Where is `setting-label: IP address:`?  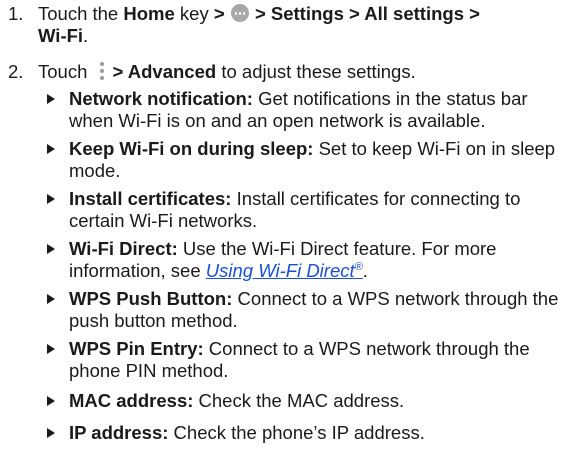
setting-label: IP address: is located at coordinates (119, 432).